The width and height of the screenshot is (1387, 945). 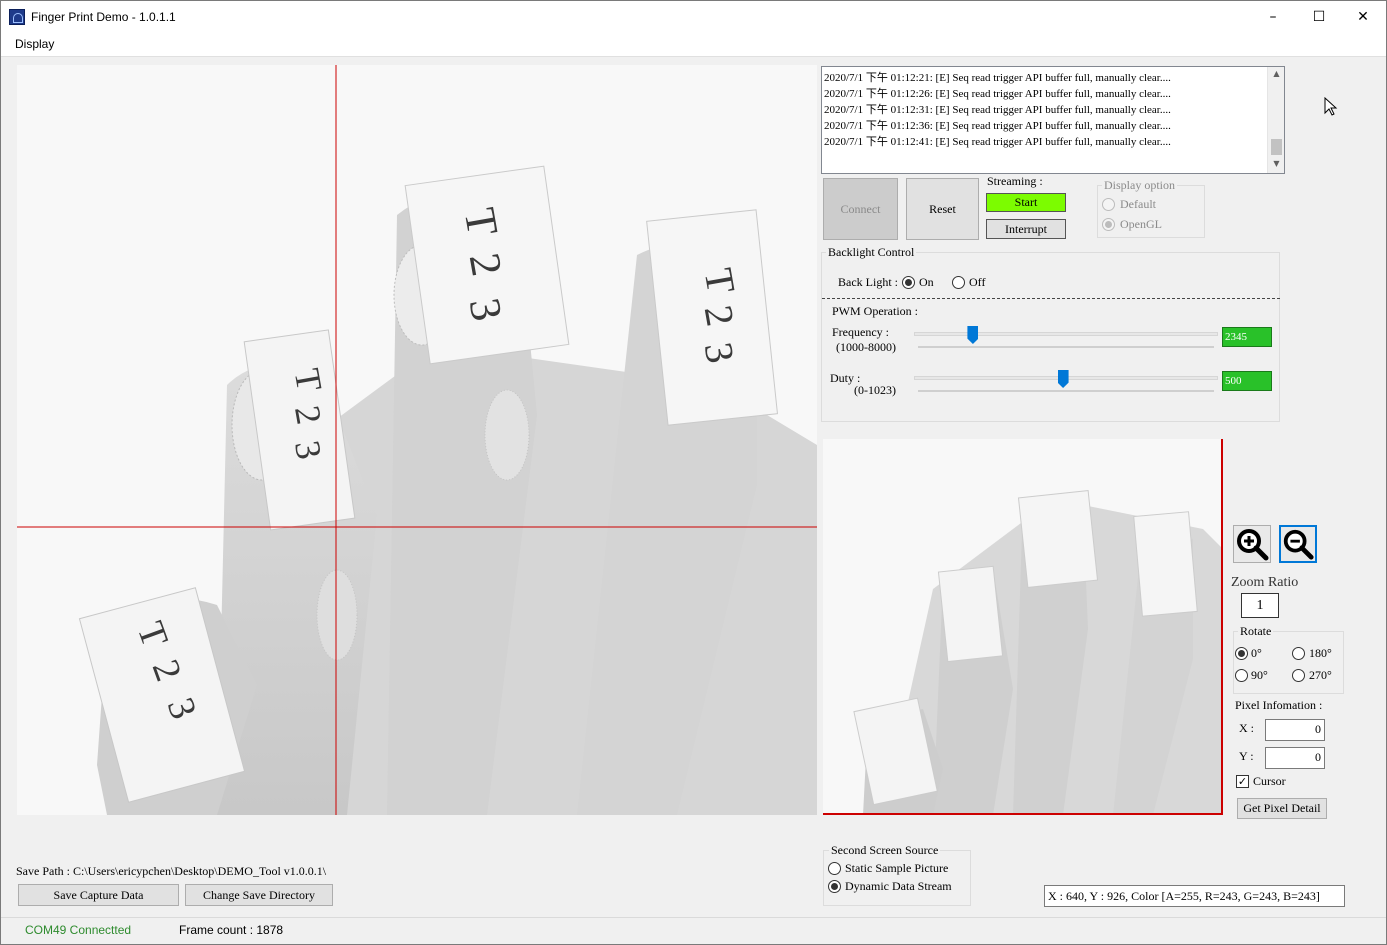 What do you see at coordinates (1066, 347) in the screenshot?
I see `frequency-slider-ticks` at bounding box center [1066, 347].